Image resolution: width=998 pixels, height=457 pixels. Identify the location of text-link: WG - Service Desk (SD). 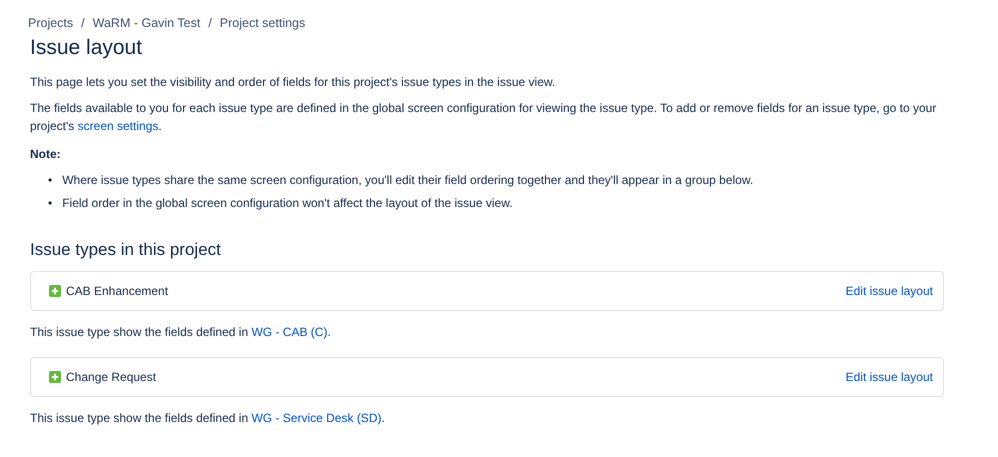
(316, 417).